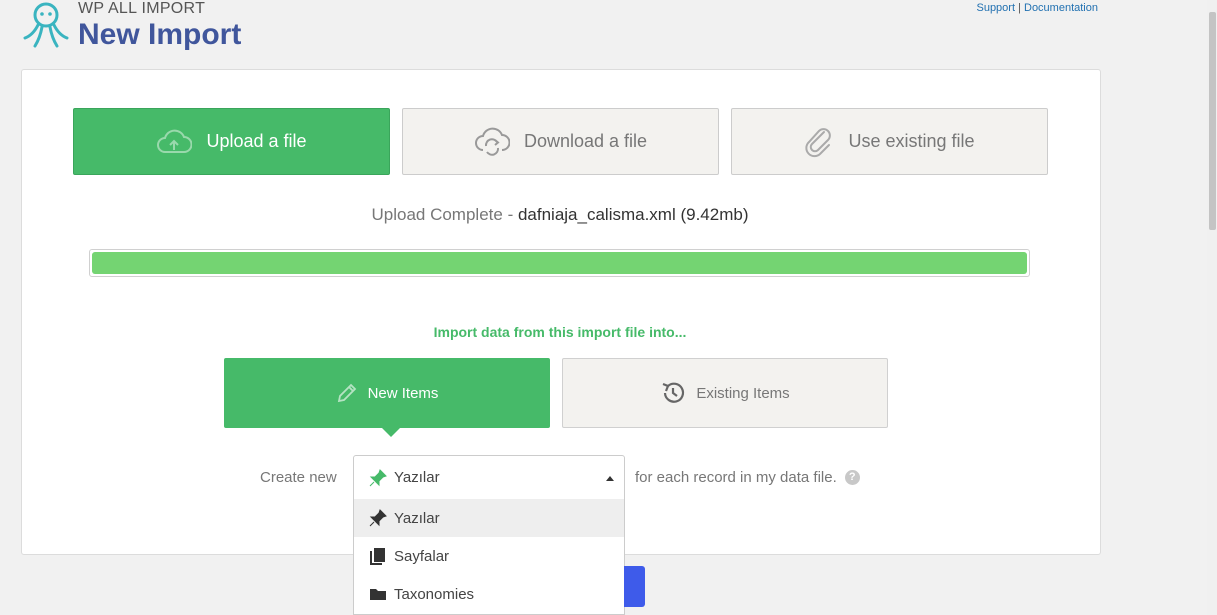 This screenshot has width=1217, height=615. I want to click on scrollbar-thumb, so click(1212, 121).